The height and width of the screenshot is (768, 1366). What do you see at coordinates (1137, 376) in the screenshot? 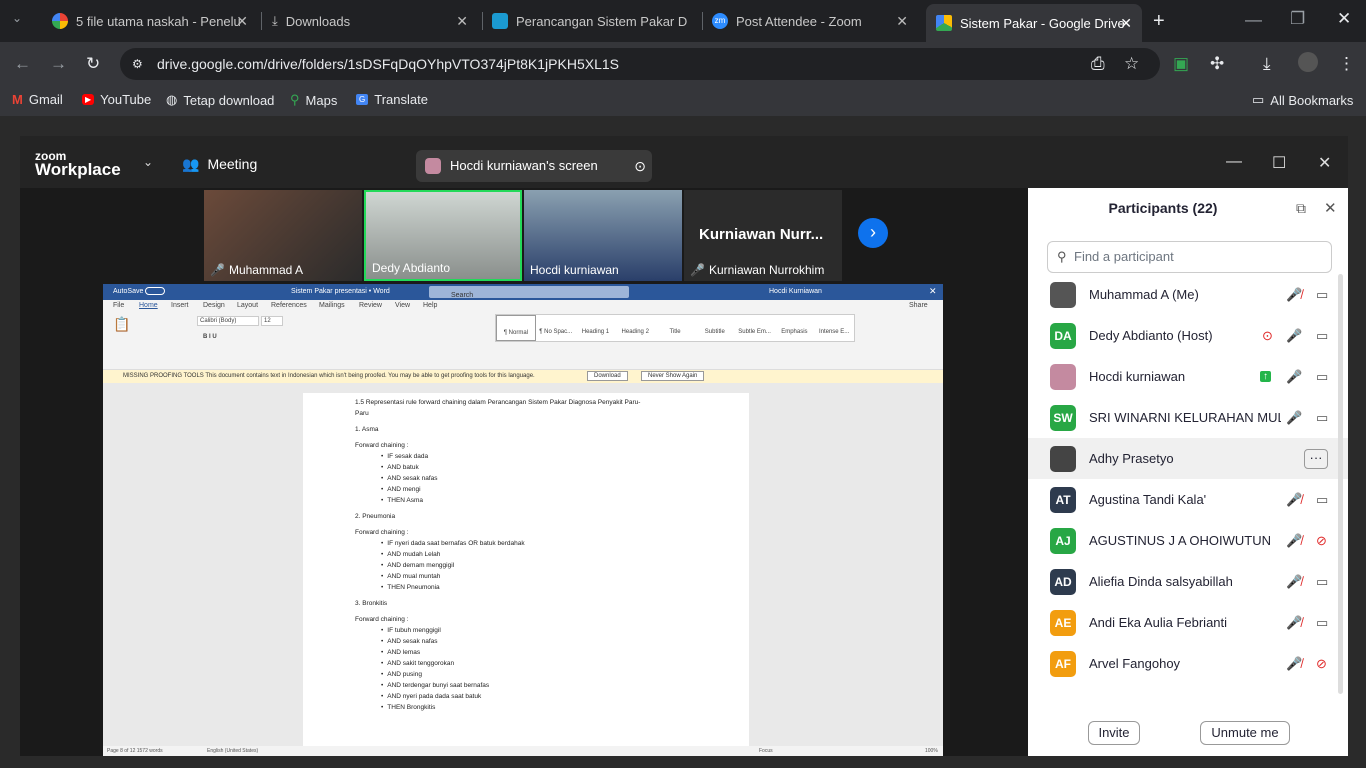
I see `participant-name: Hocdi kurniawan` at bounding box center [1137, 376].